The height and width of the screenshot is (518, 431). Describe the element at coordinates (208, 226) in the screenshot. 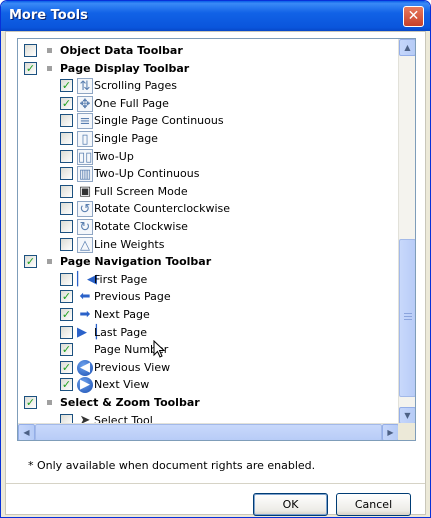

I see `tool-item-row: ↻ Rotate Clockwise` at that location.